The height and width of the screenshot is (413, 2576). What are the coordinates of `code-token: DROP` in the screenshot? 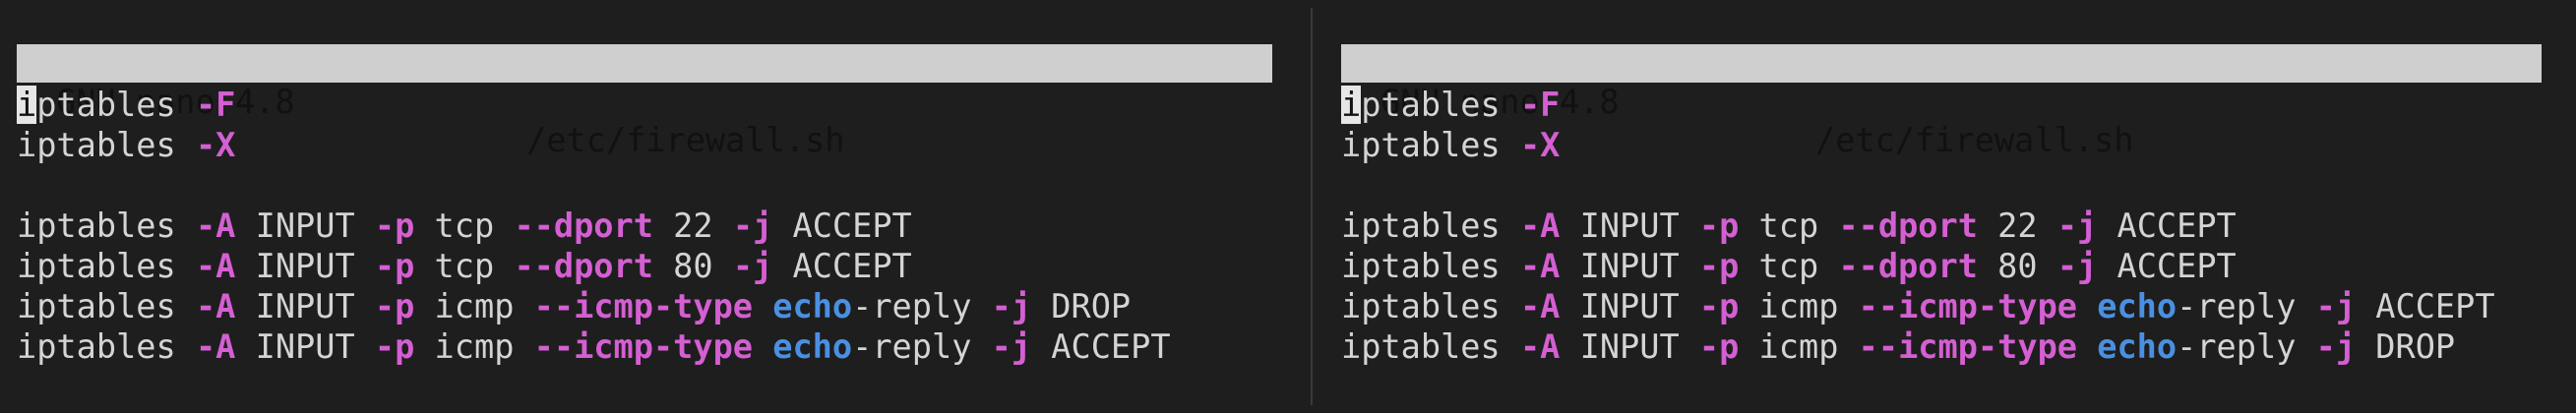 It's located at (2406, 346).